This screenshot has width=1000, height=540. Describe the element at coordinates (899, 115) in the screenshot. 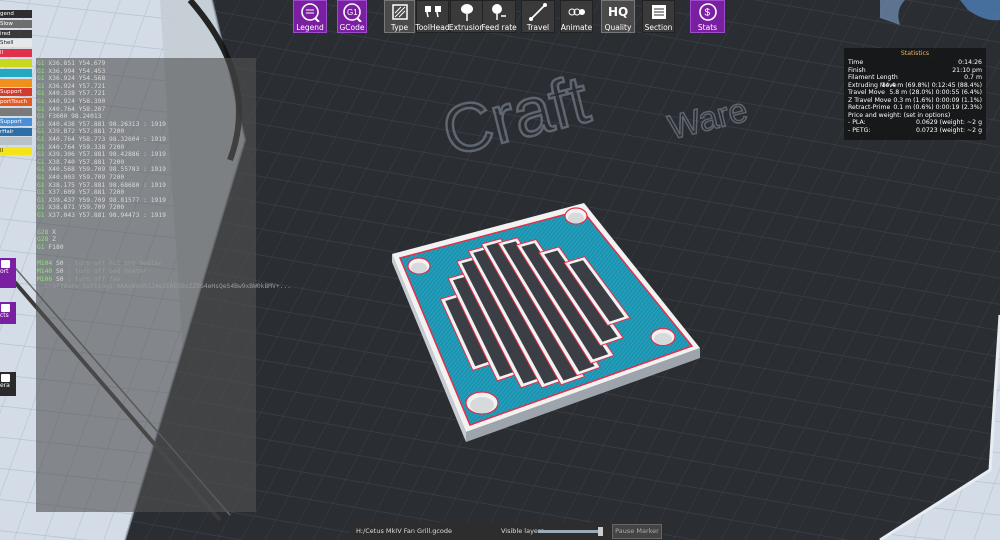

I see `statistics-key: Price and weight: (set in options)` at that location.